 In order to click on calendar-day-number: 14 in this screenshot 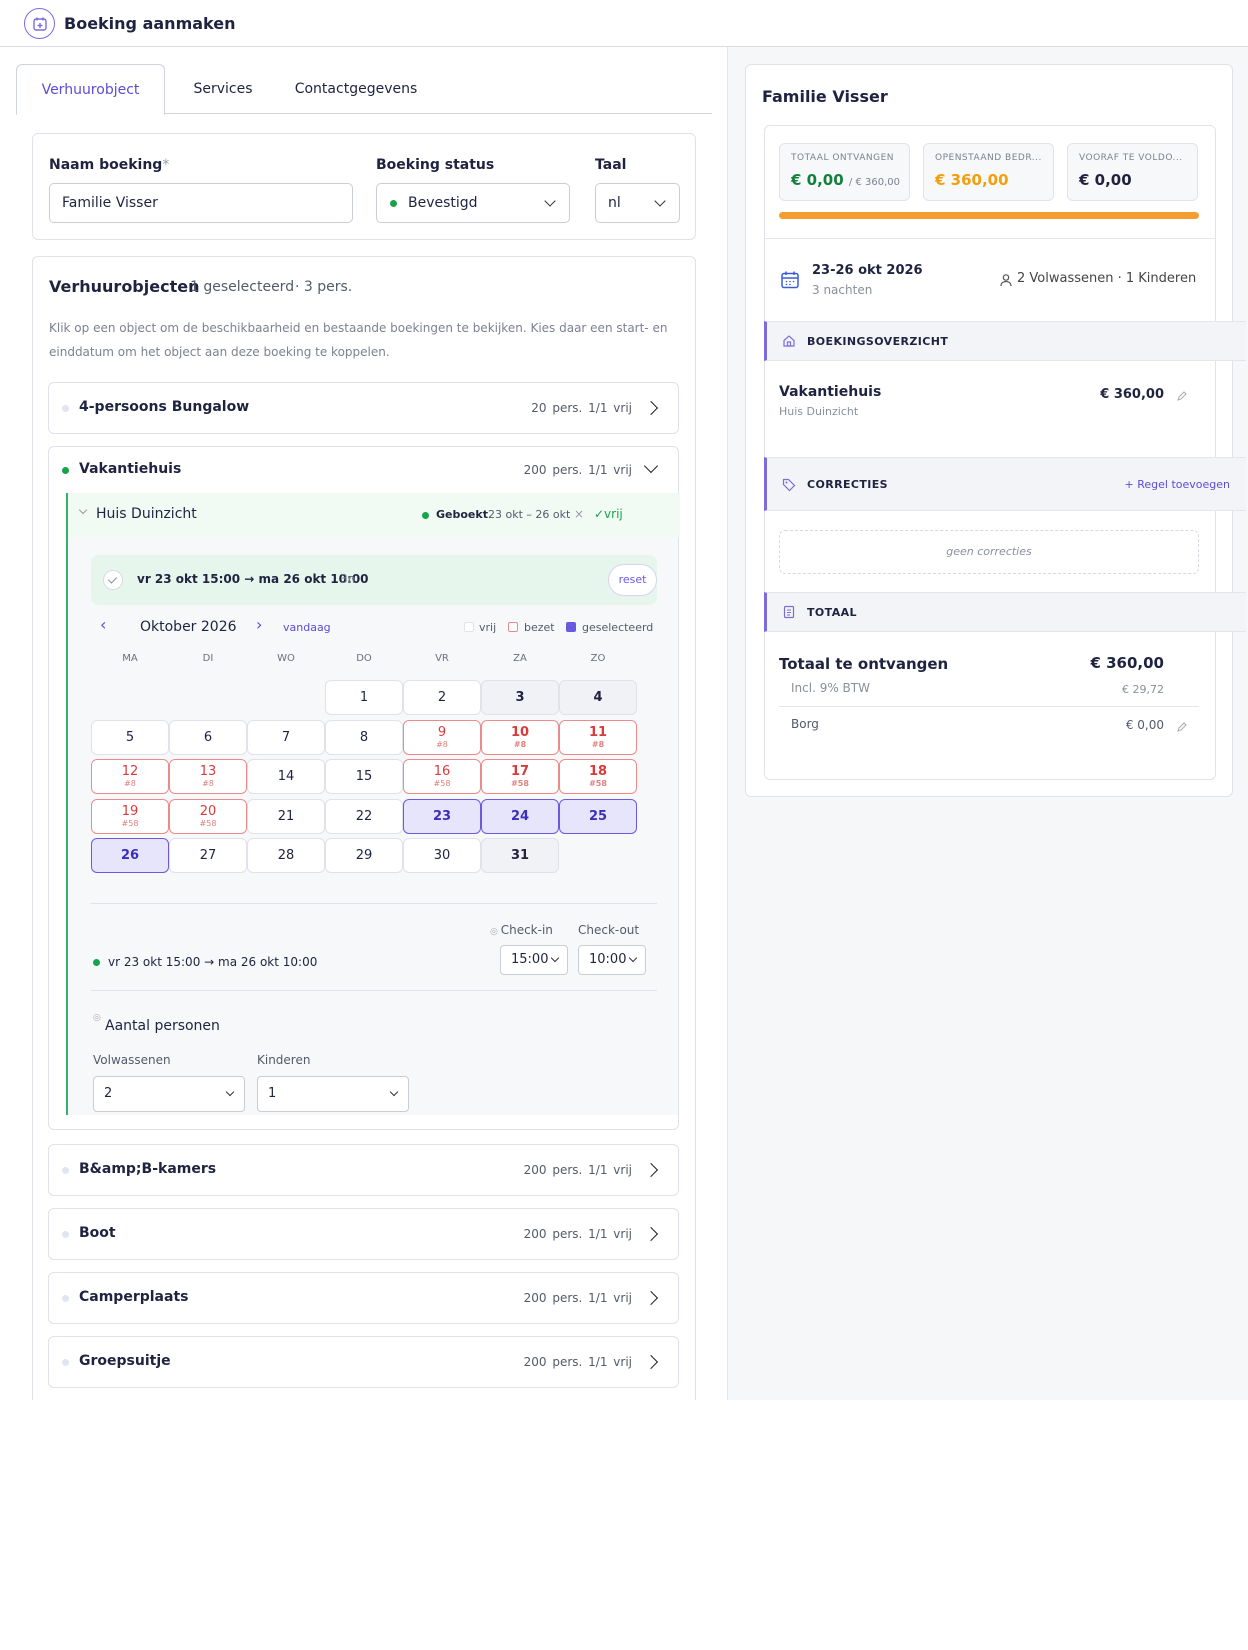, I will do `click(286, 776)`.